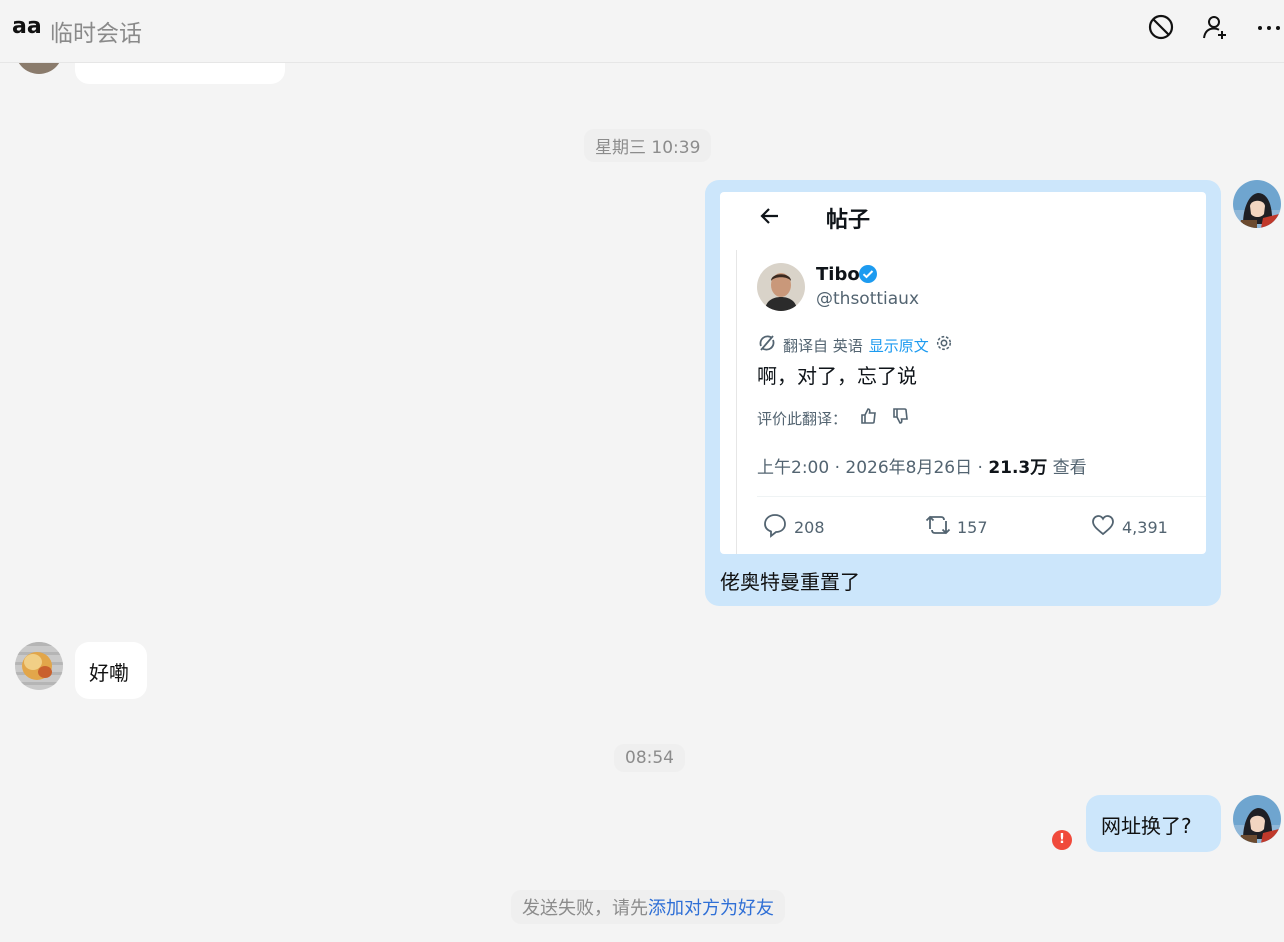 The image size is (1284, 942). What do you see at coordinates (585, 908) in the screenshot?
I see `notice-text: 发送失败，请先` at bounding box center [585, 908].